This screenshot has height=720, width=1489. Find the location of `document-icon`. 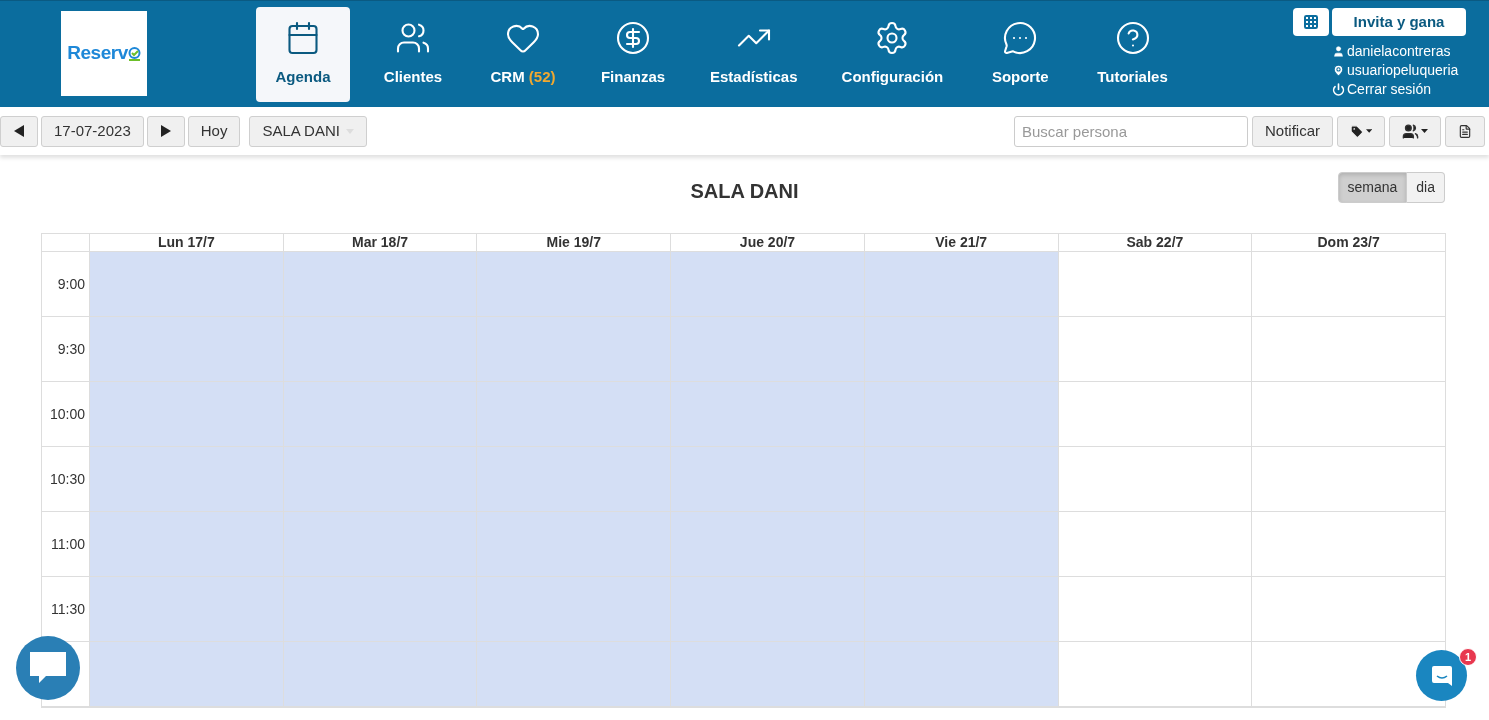

document-icon is located at coordinates (1465, 131).